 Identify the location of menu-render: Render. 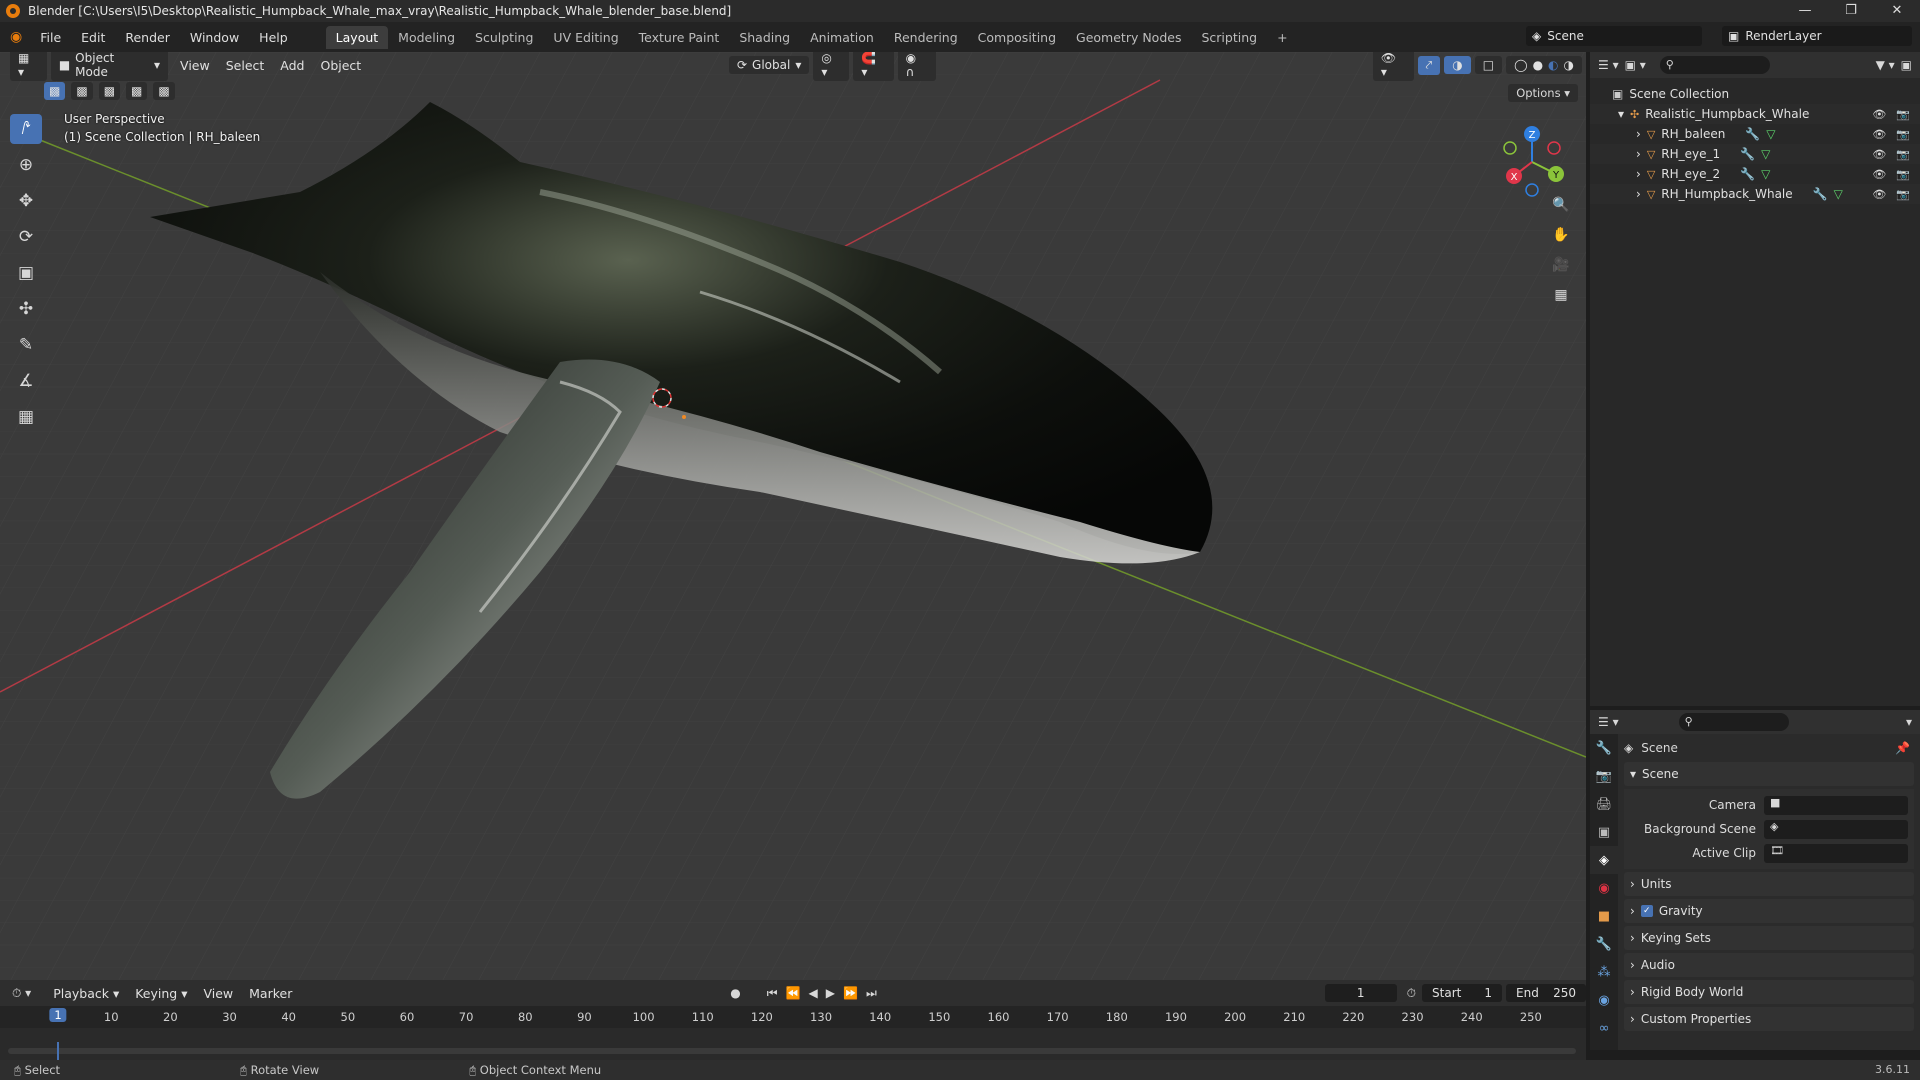
(147, 37).